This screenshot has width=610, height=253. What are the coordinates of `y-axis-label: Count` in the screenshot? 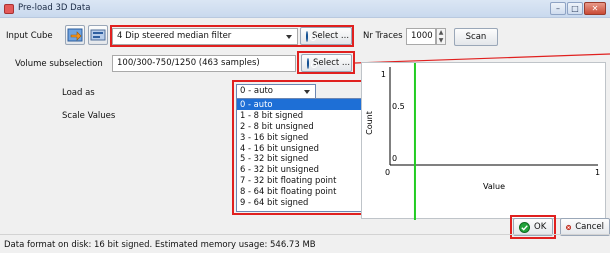 It's located at (369, 123).